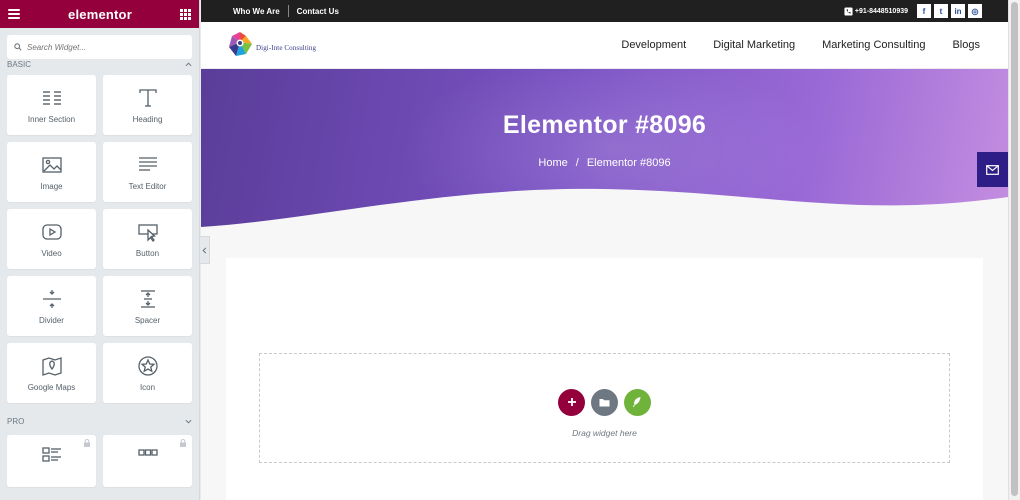 The height and width of the screenshot is (500, 1020). Describe the element at coordinates (653, 45) in the screenshot. I see `menu-item-development: Development` at that location.